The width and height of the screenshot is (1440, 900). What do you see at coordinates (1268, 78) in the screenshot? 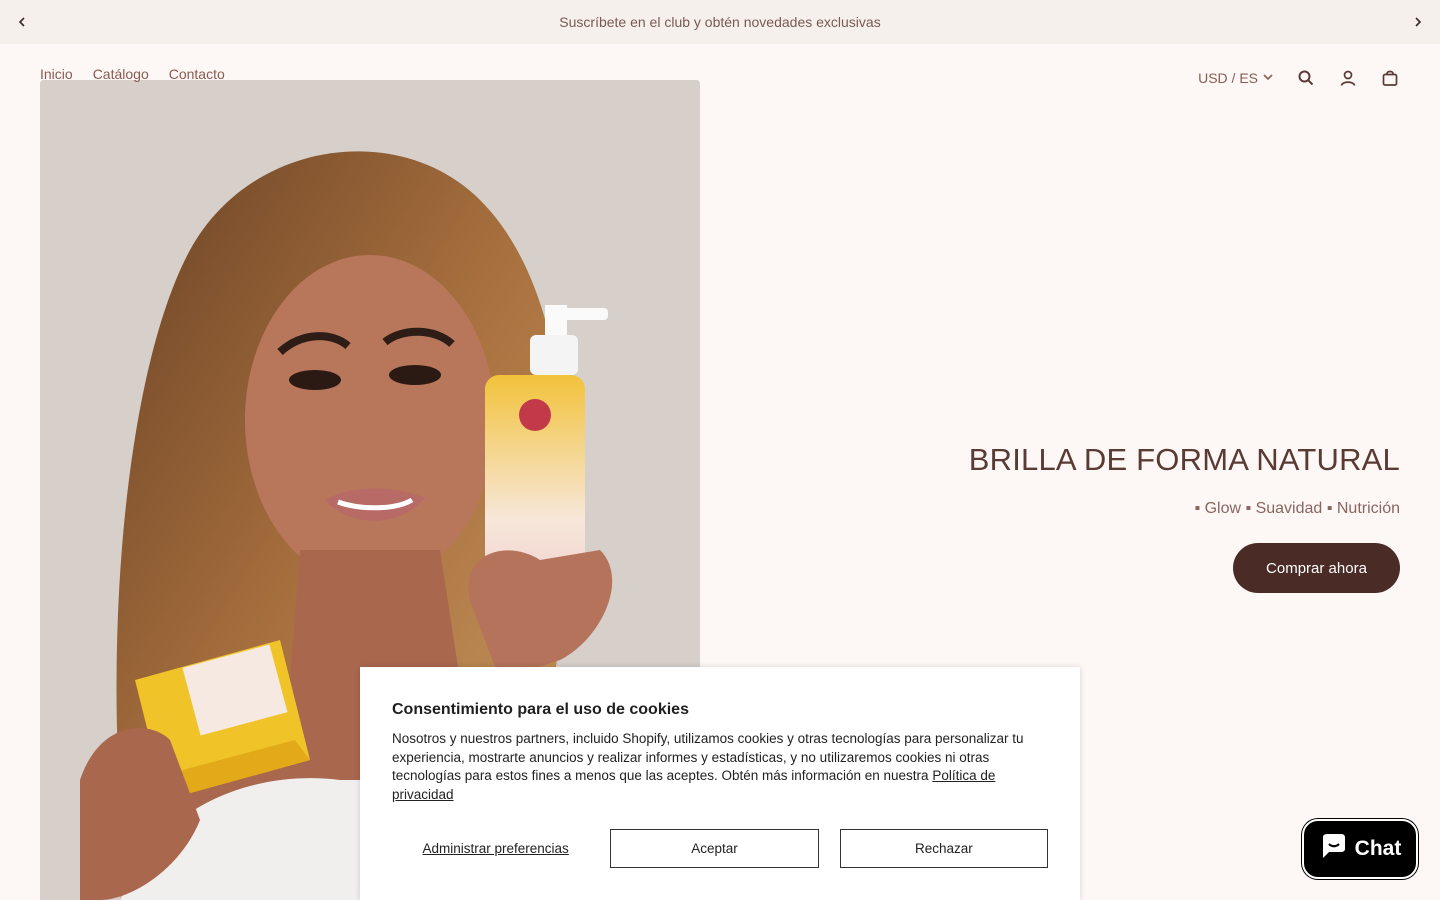
I see `chevron-down-icon` at bounding box center [1268, 78].